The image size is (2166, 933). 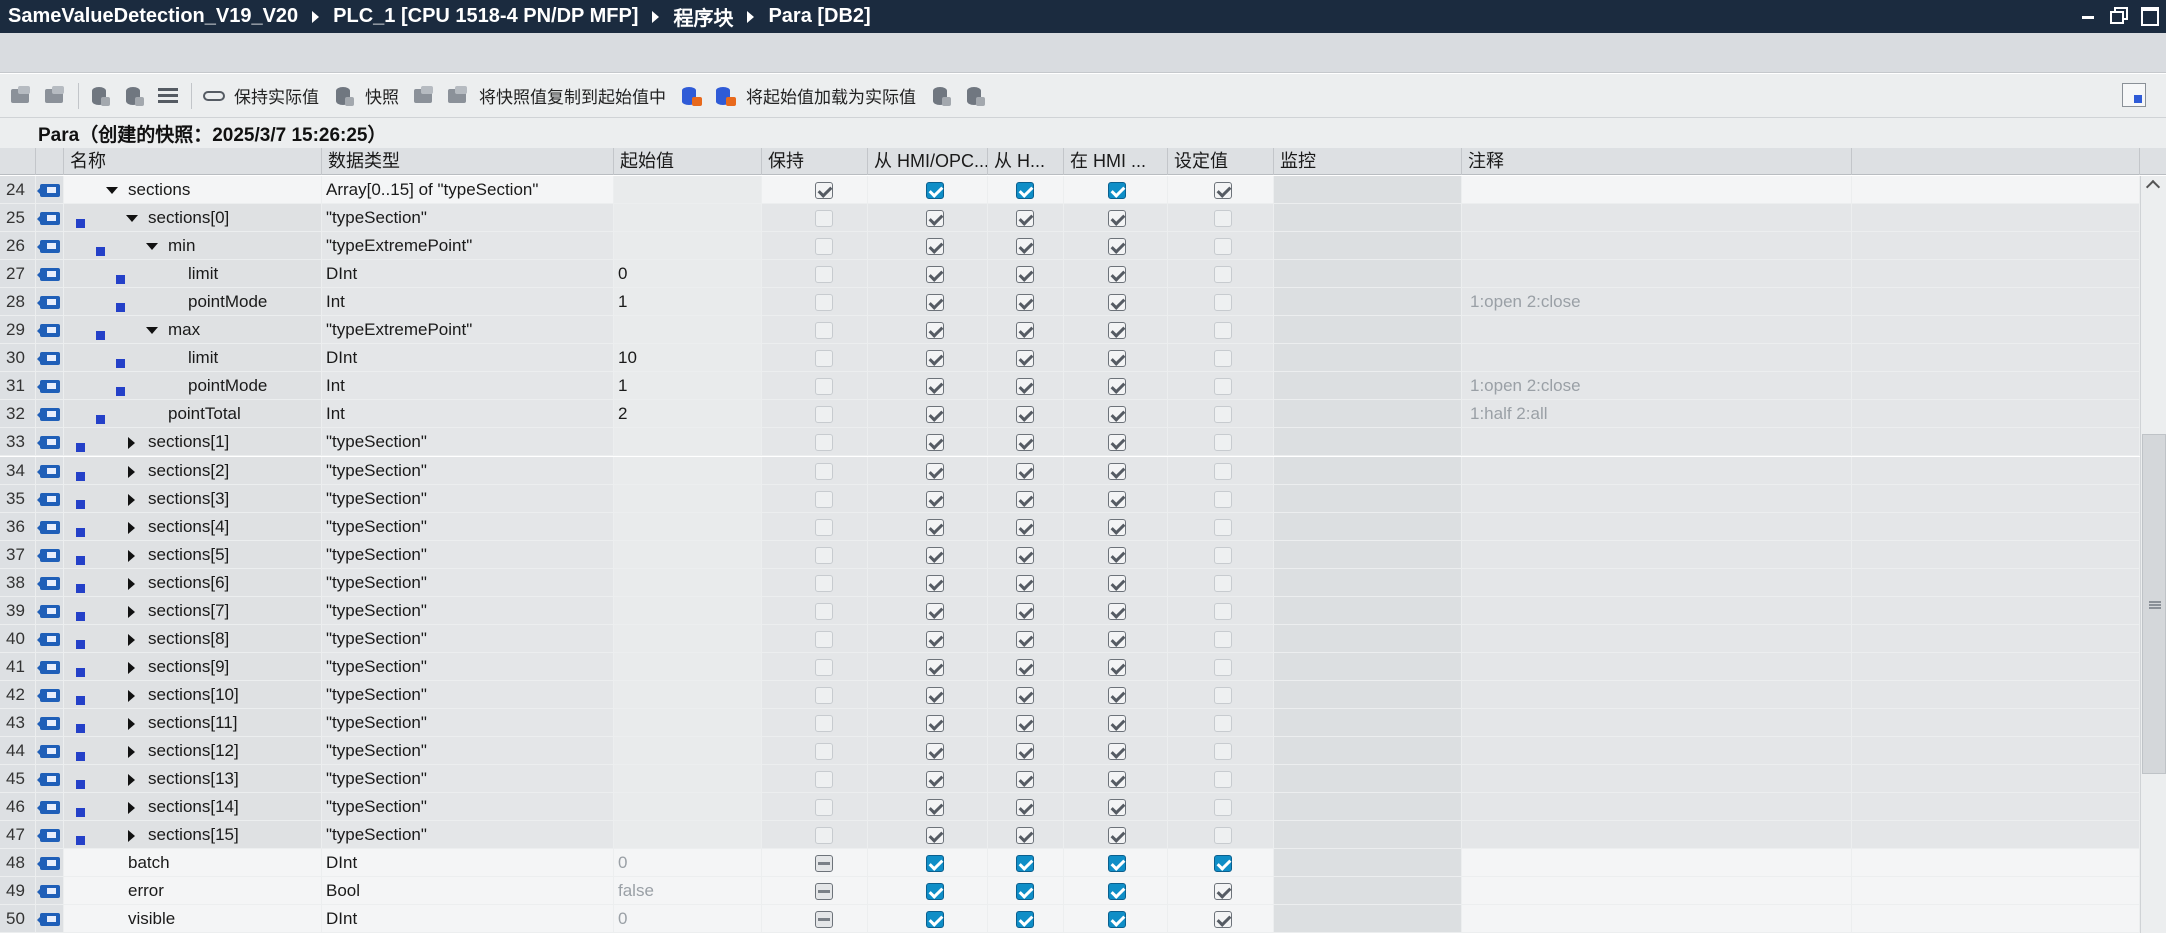 I want to click on table-row: 35 sections[3] "typeSection", so click(x=1083, y=498).